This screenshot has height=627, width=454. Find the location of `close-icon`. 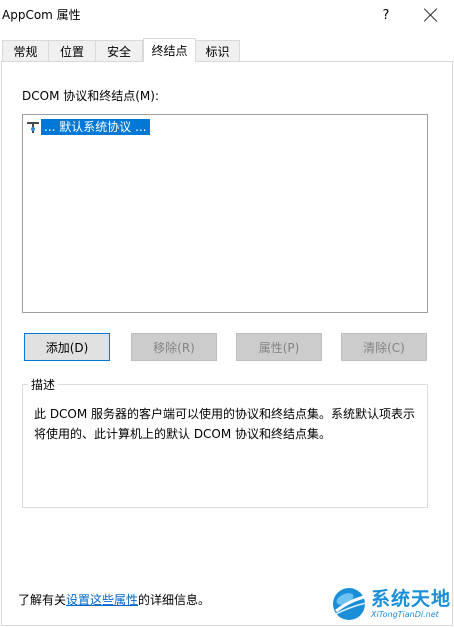

close-icon is located at coordinates (431, 15).